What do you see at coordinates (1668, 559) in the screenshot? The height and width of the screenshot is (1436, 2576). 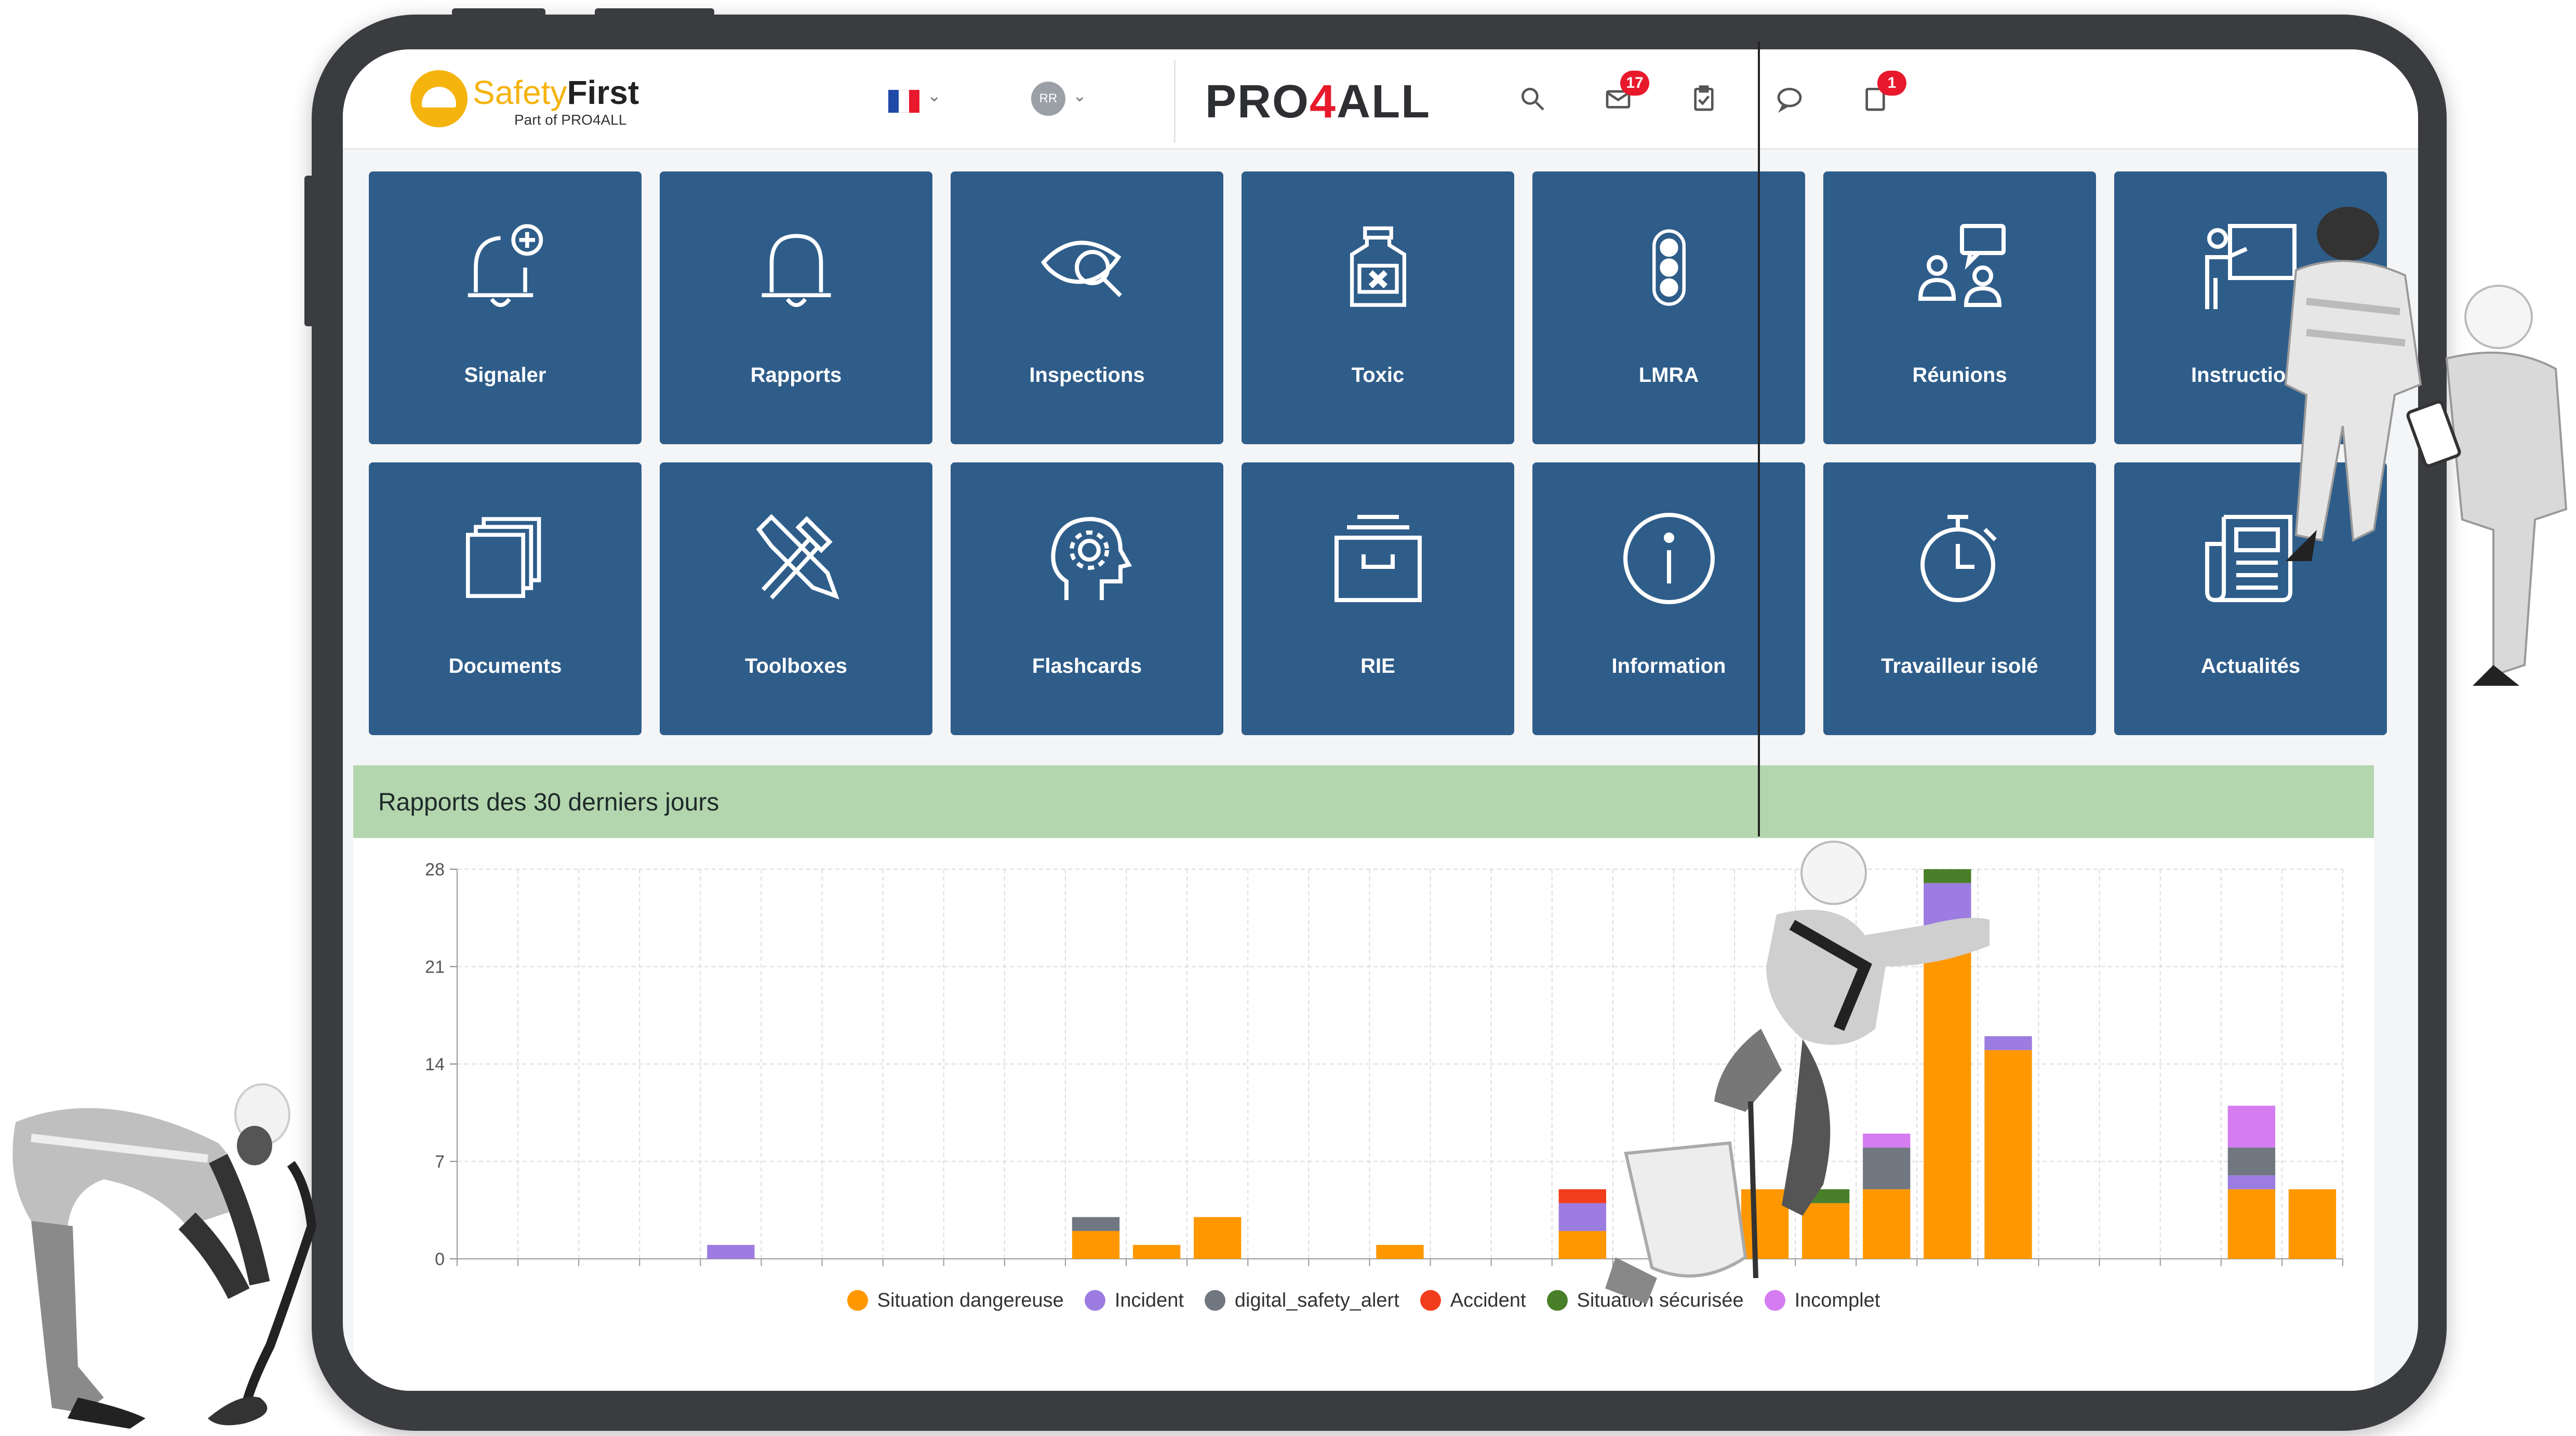 I see `info-icon` at bounding box center [1668, 559].